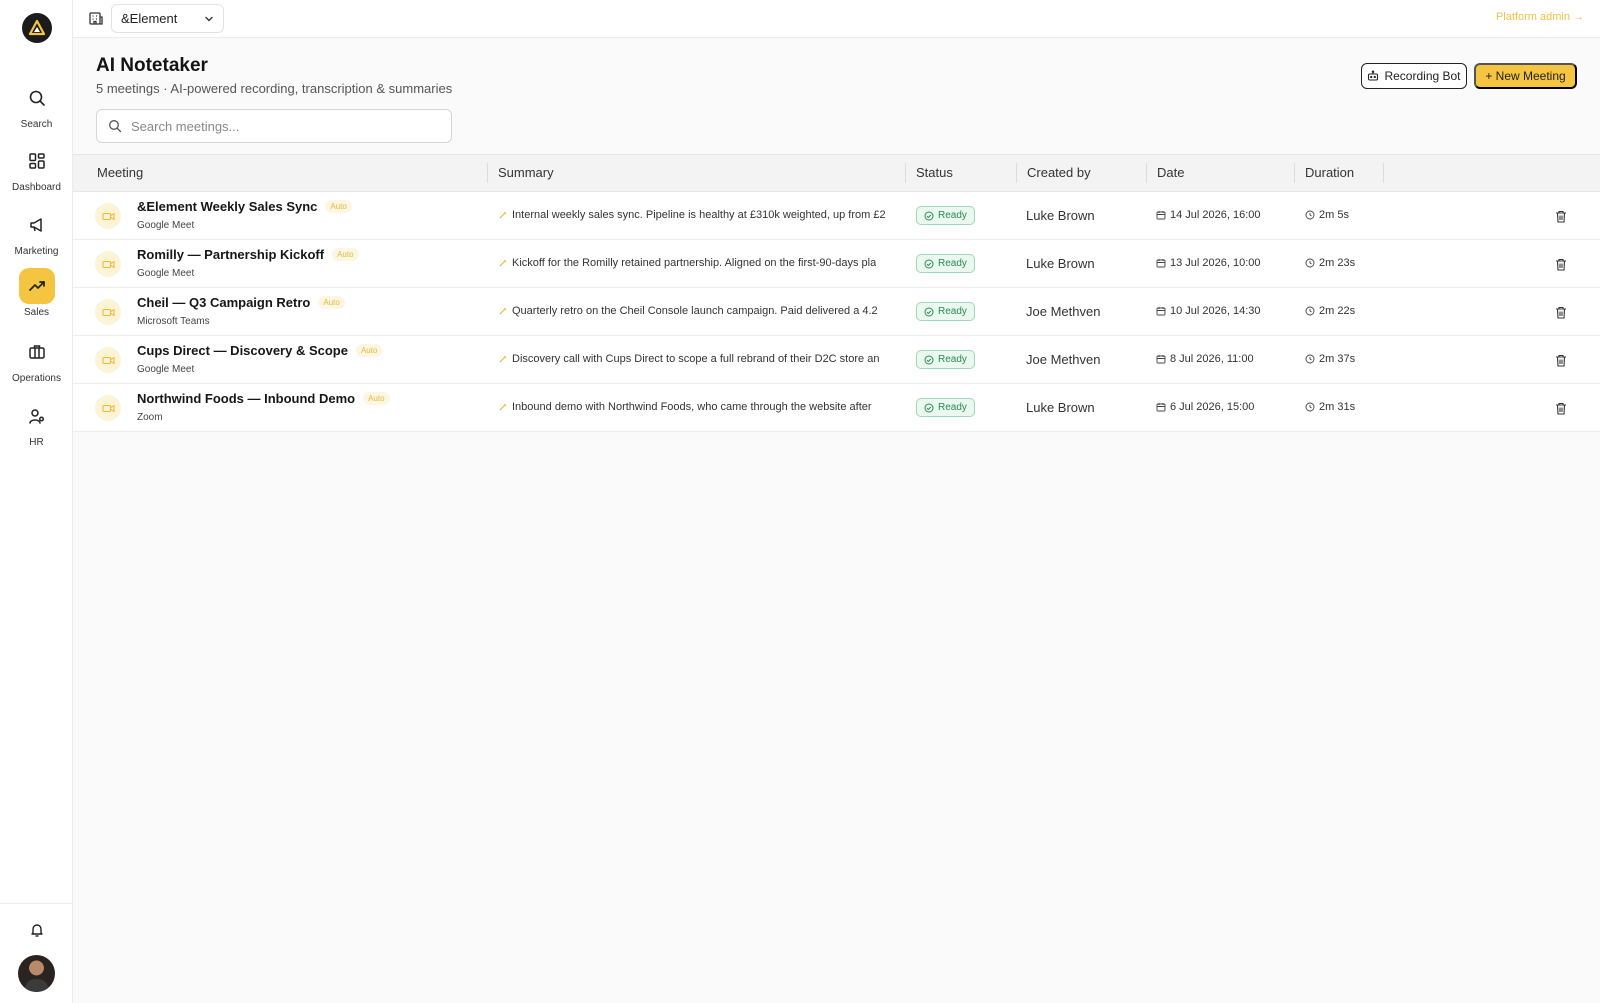 The height and width of the screenshot is (1003, 1600). I want to click on recording-bot-button: Recording Bot, so click(1414, 76).